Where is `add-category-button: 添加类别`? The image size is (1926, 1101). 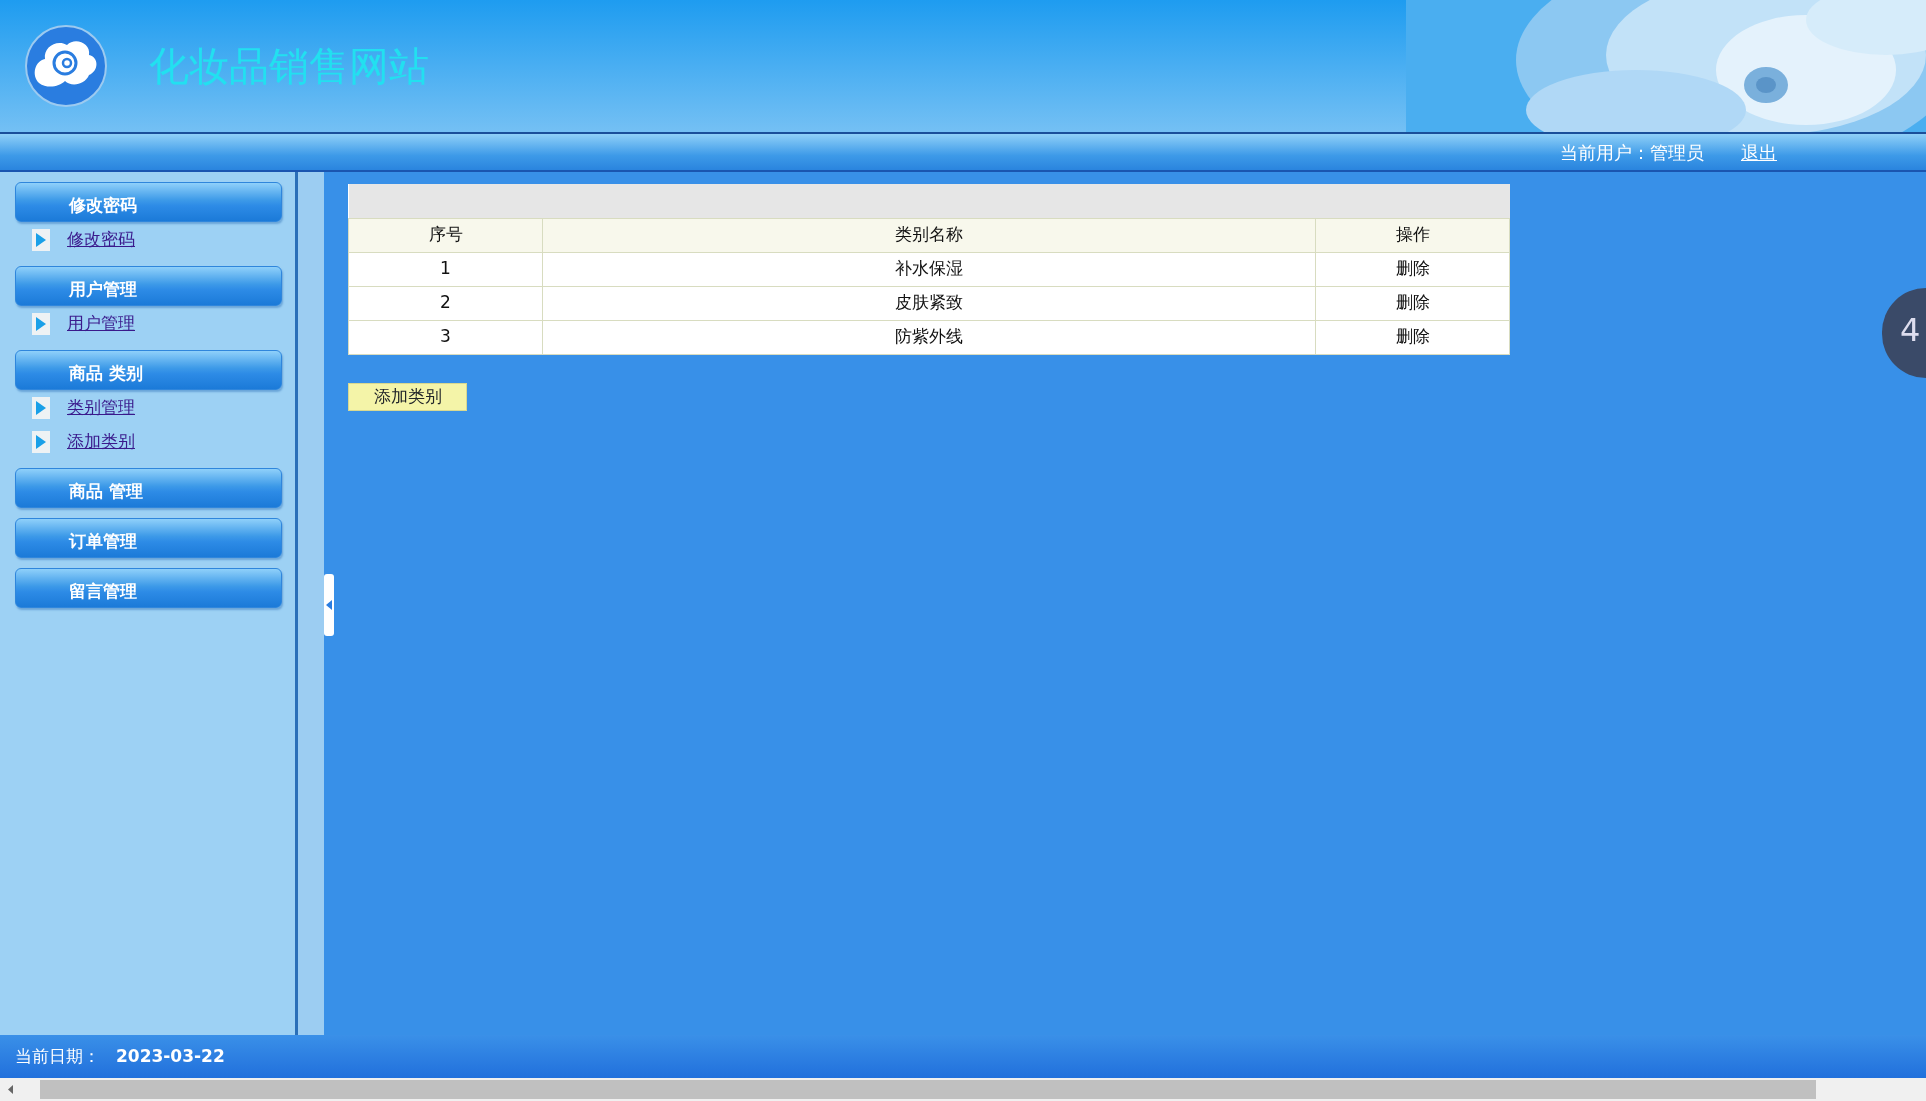 add-category-button: 添加类别 is located at coordinates (407, 396).